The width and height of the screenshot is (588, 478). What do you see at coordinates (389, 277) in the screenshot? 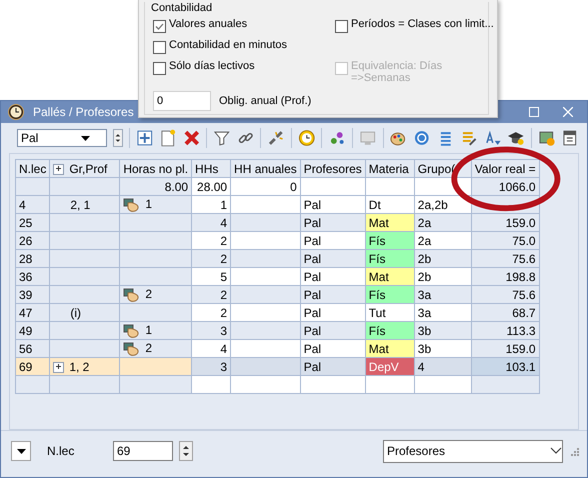
I see `table-cell: Mat` at bounding box center [389, 277].